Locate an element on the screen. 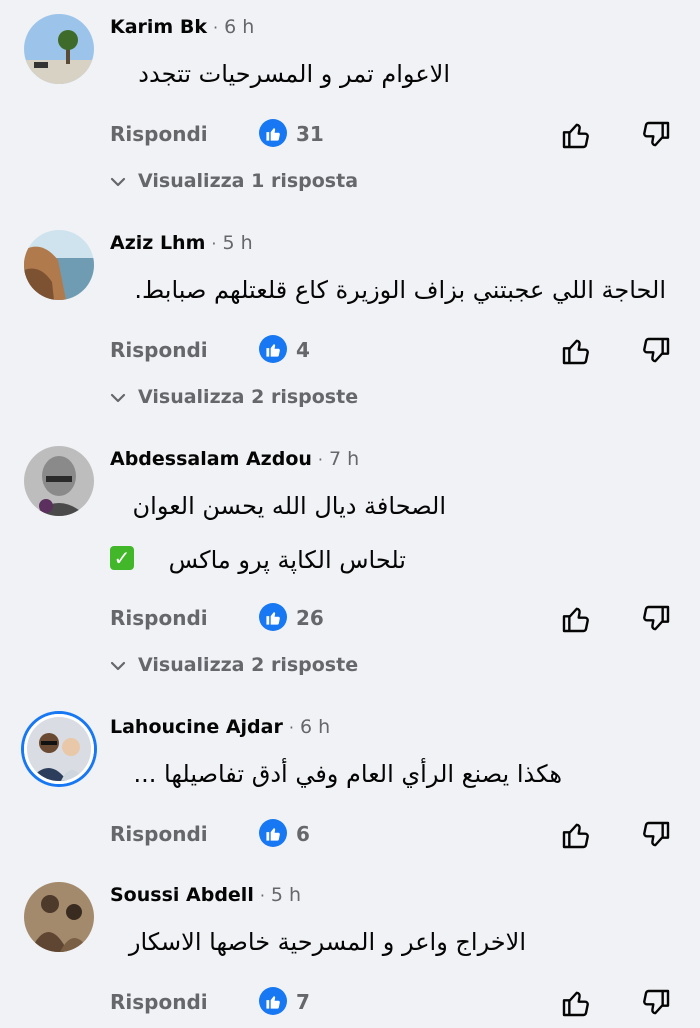  comment-header: Lahoucine Ajdar · 6 h is located at coordinates (220, 727).